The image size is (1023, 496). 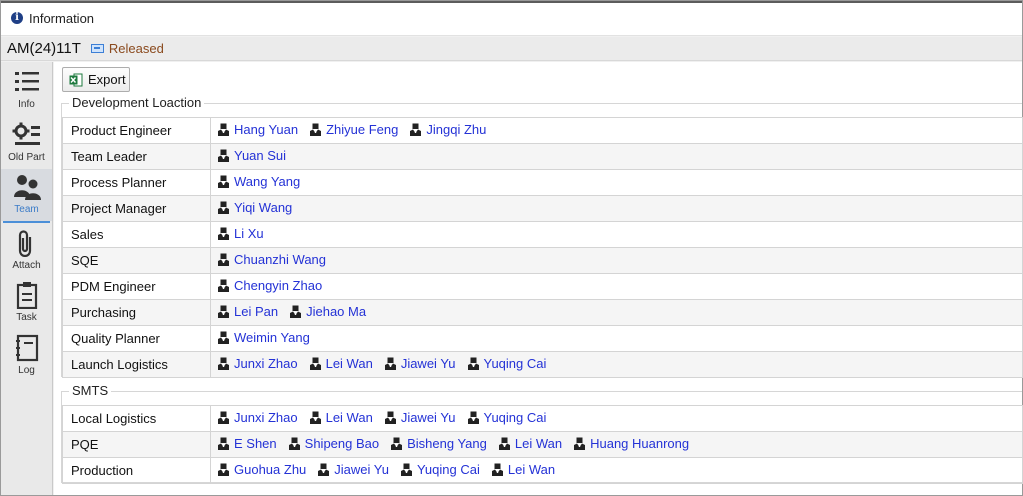 What do you see at coordinates (26, 143) in the screenshot?
I see `sidebar-item-old-part: Old Part` at bounding box center [26, 143].